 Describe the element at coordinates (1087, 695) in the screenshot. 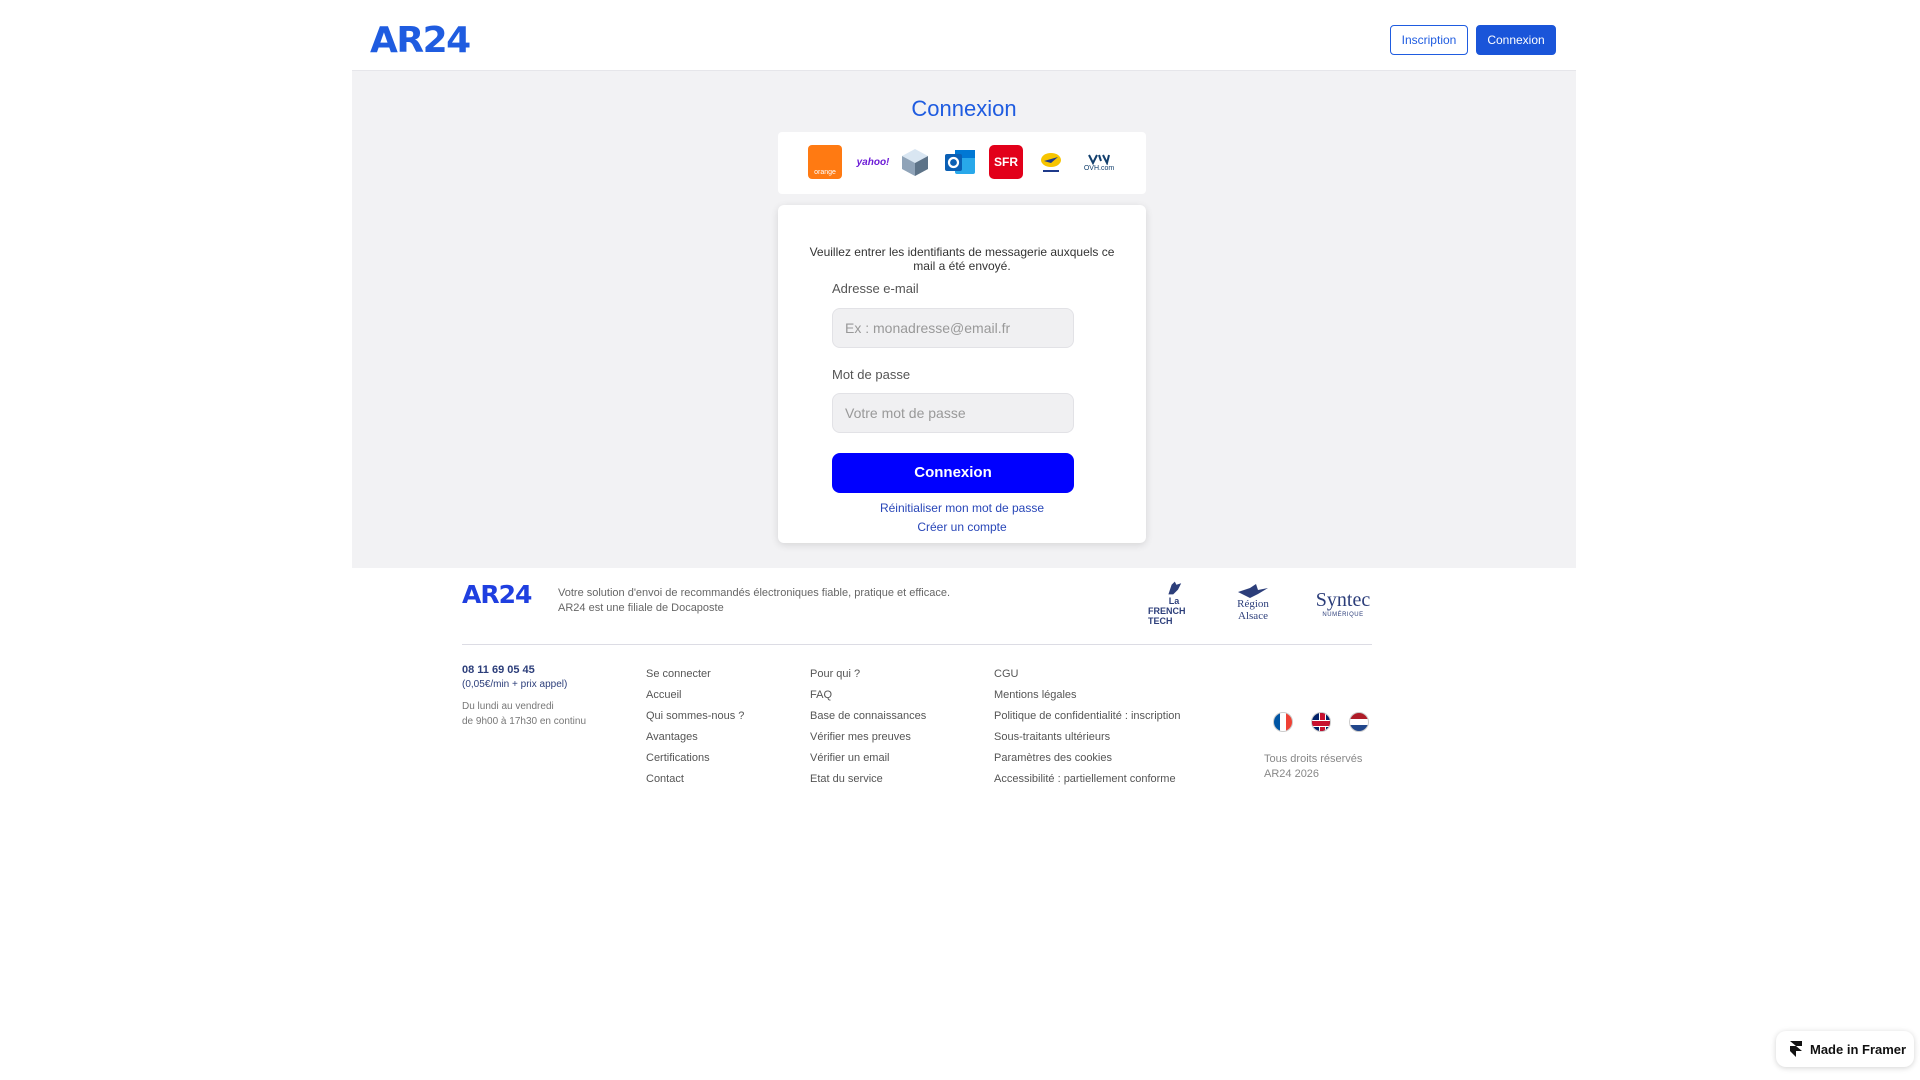

I see `footer-link-mentions-legales: Mentions légales` at that location.